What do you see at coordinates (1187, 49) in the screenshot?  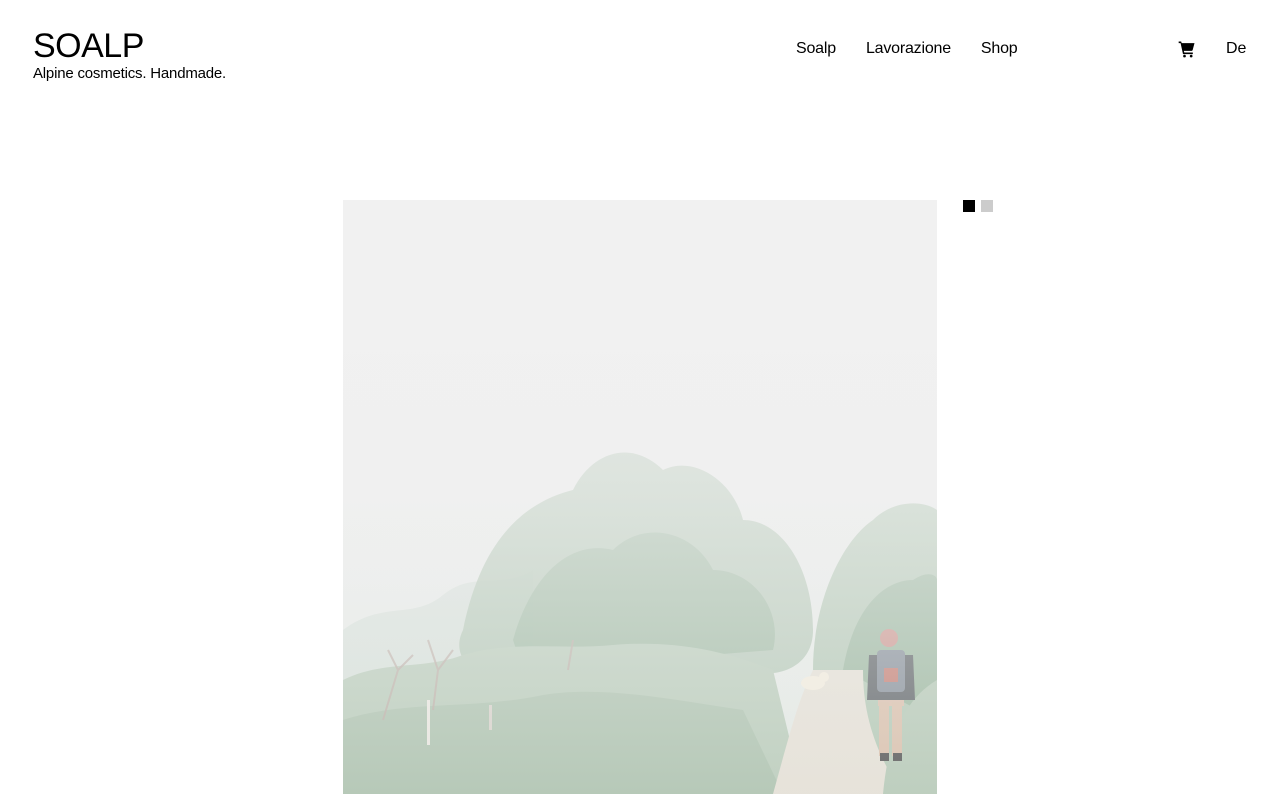 I see `cart-icon` at bounding box center [1187, 49].